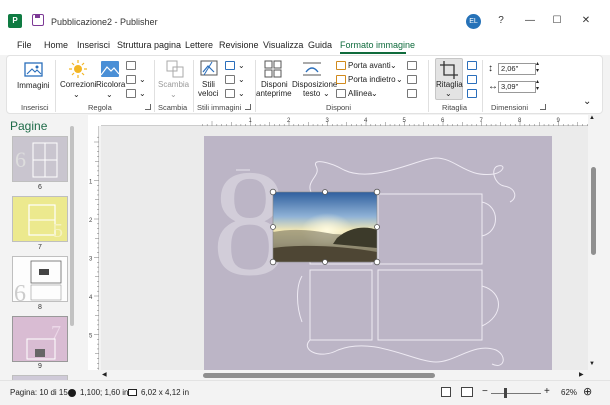 The image size is (610, 405). Describe the element at coordinates (15, 21) in the screenshot. I see `publisher-app-icon: P` at that location.